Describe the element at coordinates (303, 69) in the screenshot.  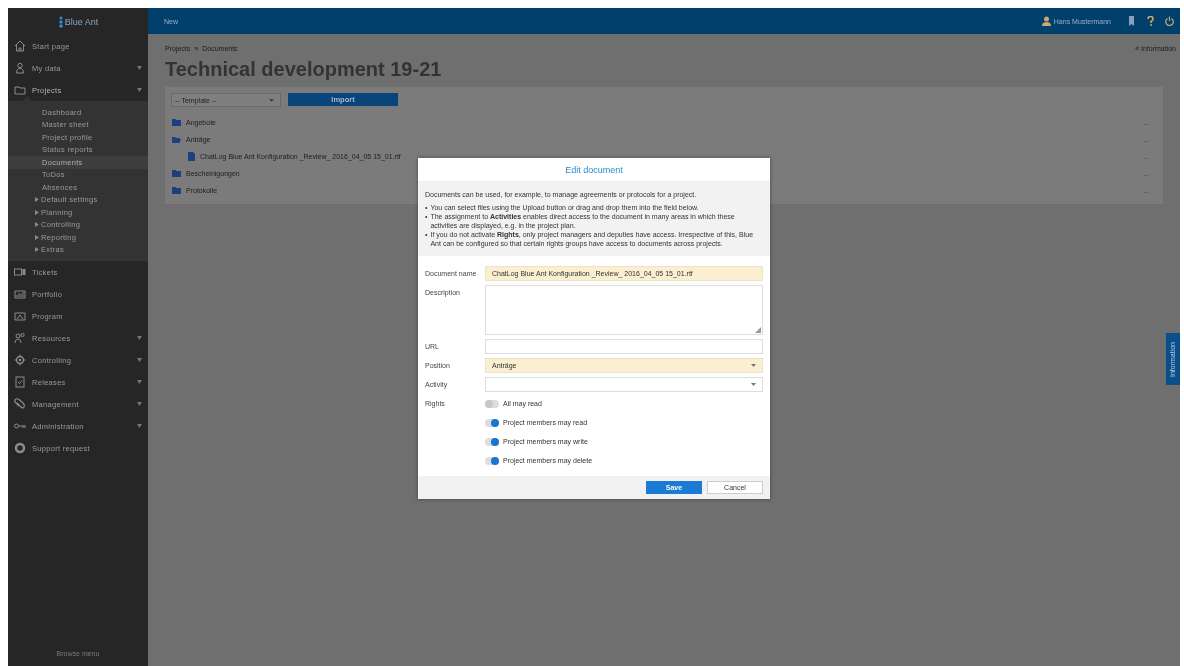
I see `page-title: Technical development 19-21` at that location.